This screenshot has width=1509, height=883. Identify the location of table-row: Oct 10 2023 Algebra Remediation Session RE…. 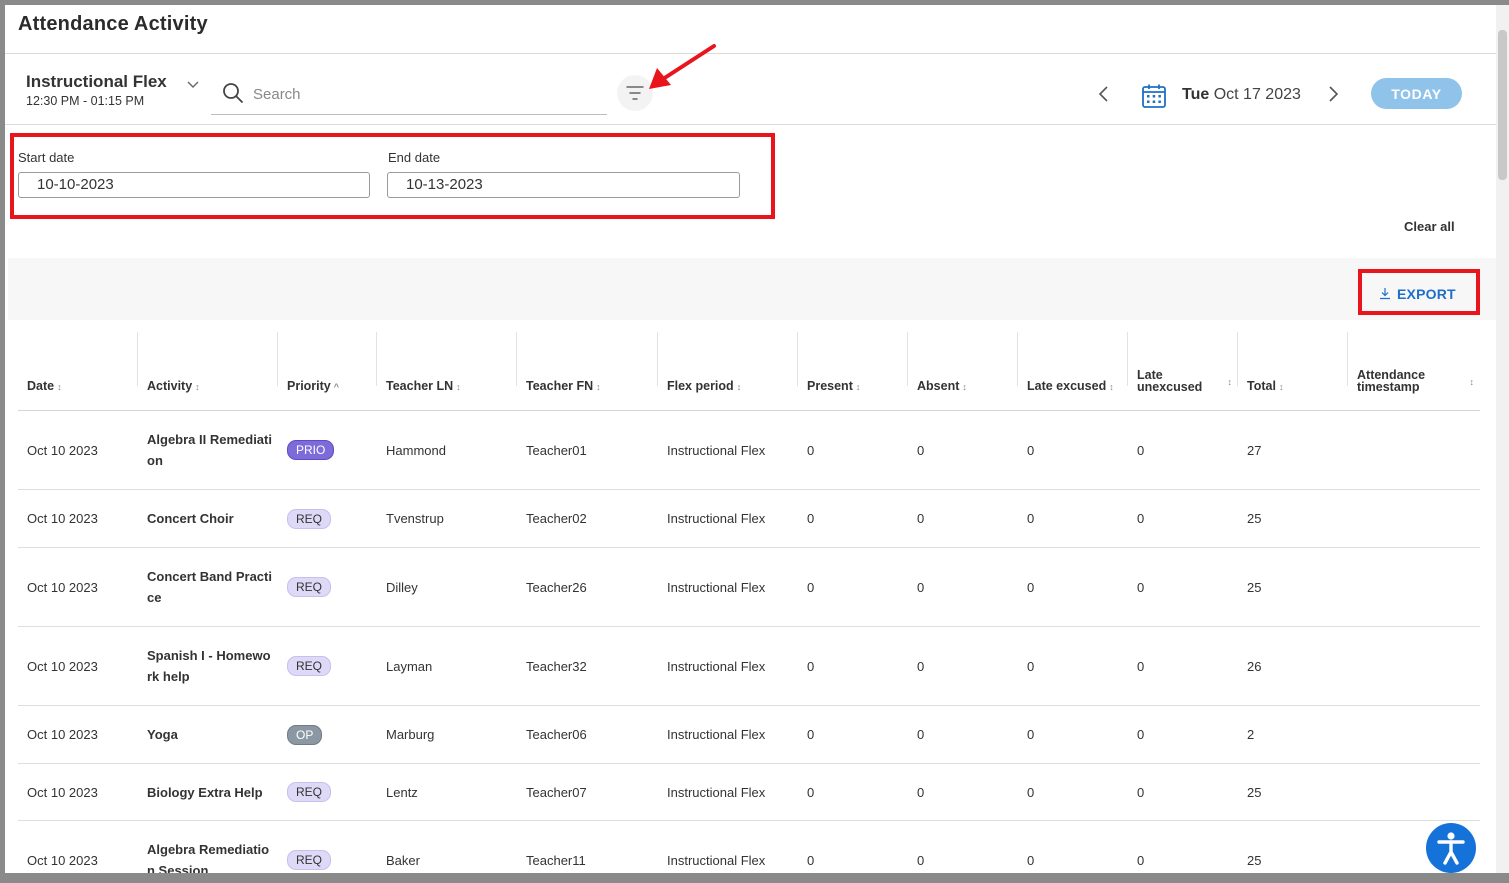
(749, 846).